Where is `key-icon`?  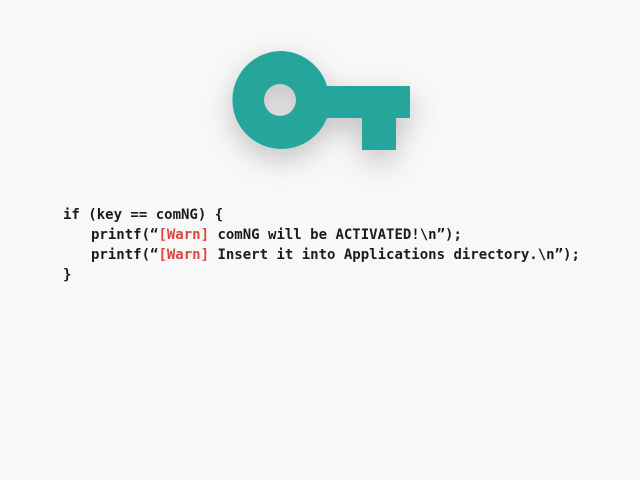 key-icon is located at coordinates (321, 100).